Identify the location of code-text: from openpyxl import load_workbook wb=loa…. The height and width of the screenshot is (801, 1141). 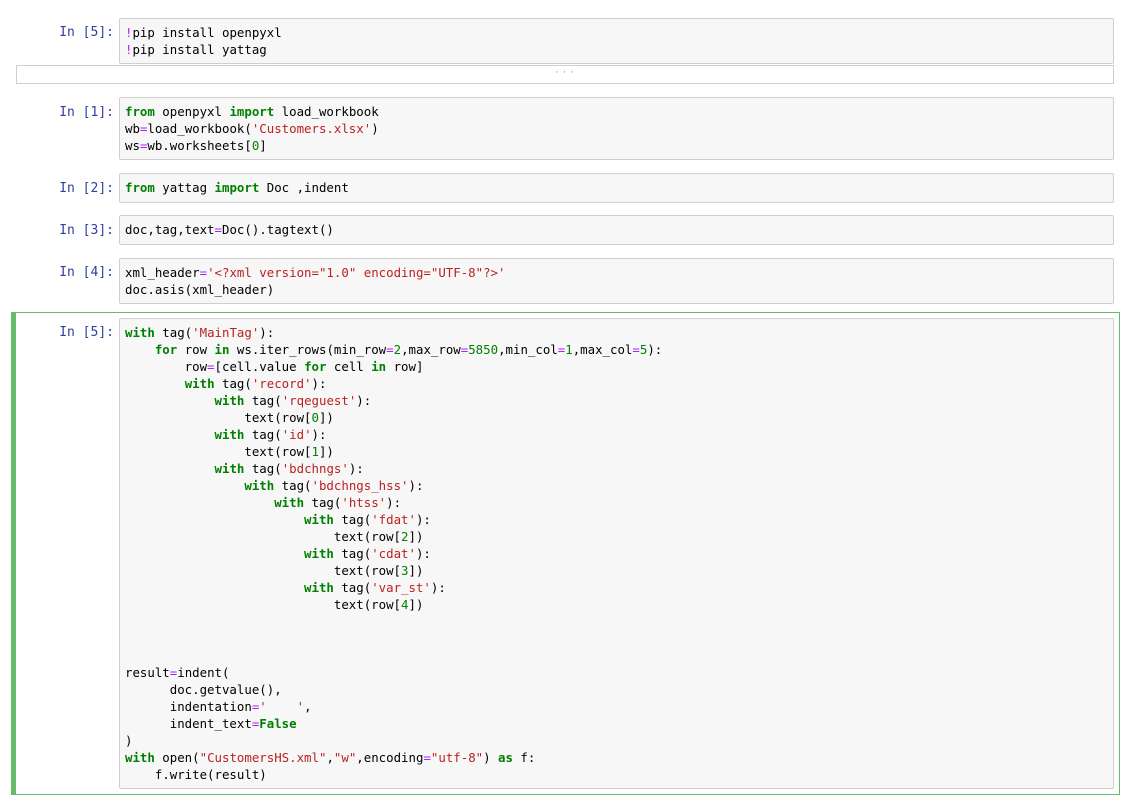
(616, 126).